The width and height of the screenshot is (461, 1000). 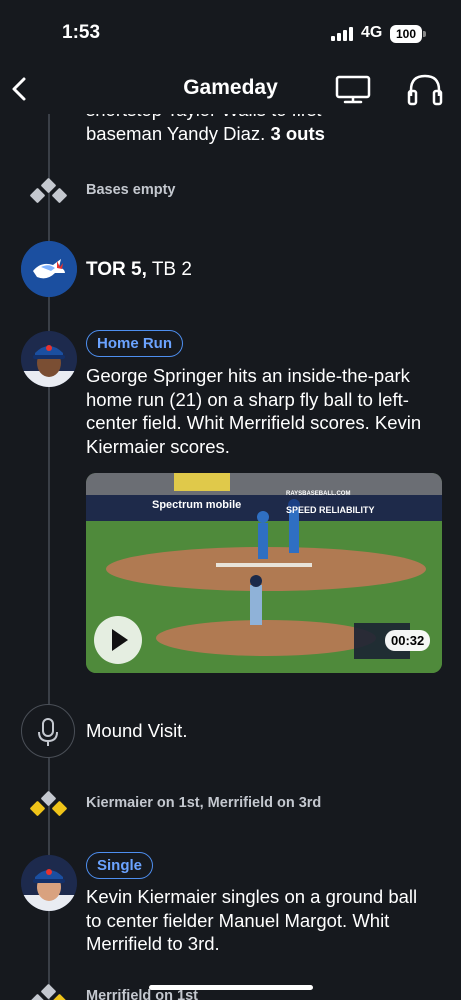 I want to click on home-indicator, so click(x=231, y=987).